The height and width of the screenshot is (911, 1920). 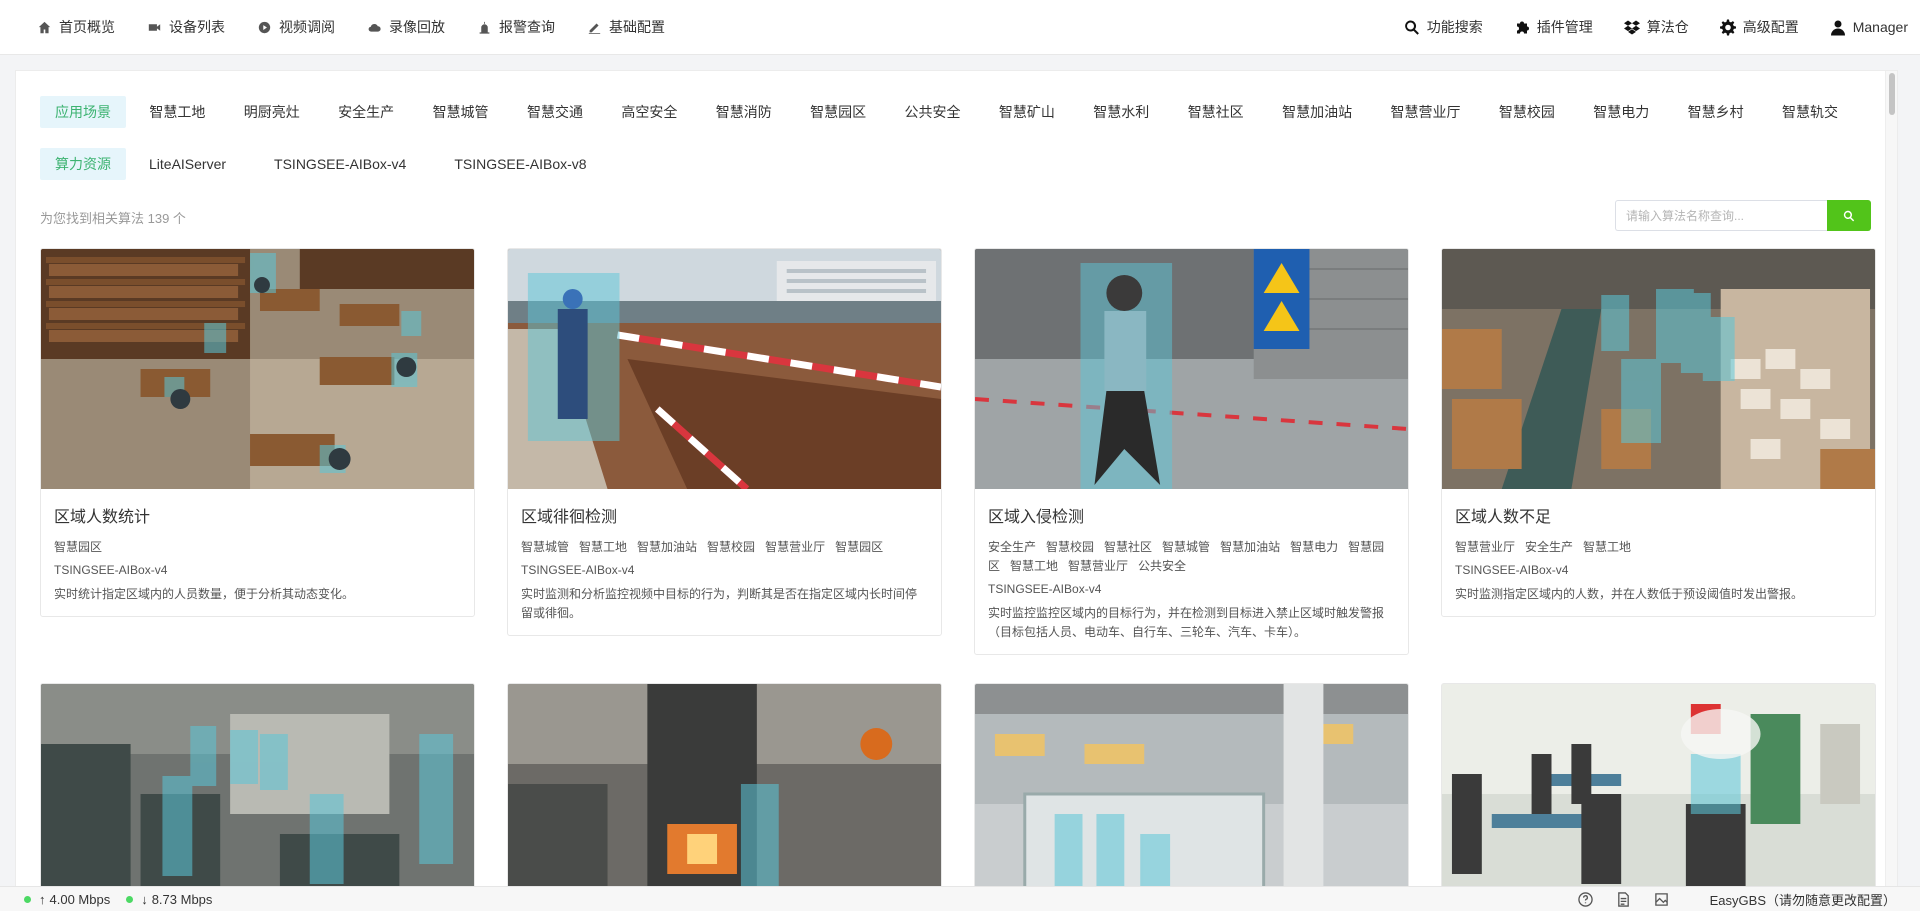 What do you see at coordinates (1425, 112) in the screenshot?
I see `scene-tag: 智慧营业厅` at bounding box center [1425, 112].